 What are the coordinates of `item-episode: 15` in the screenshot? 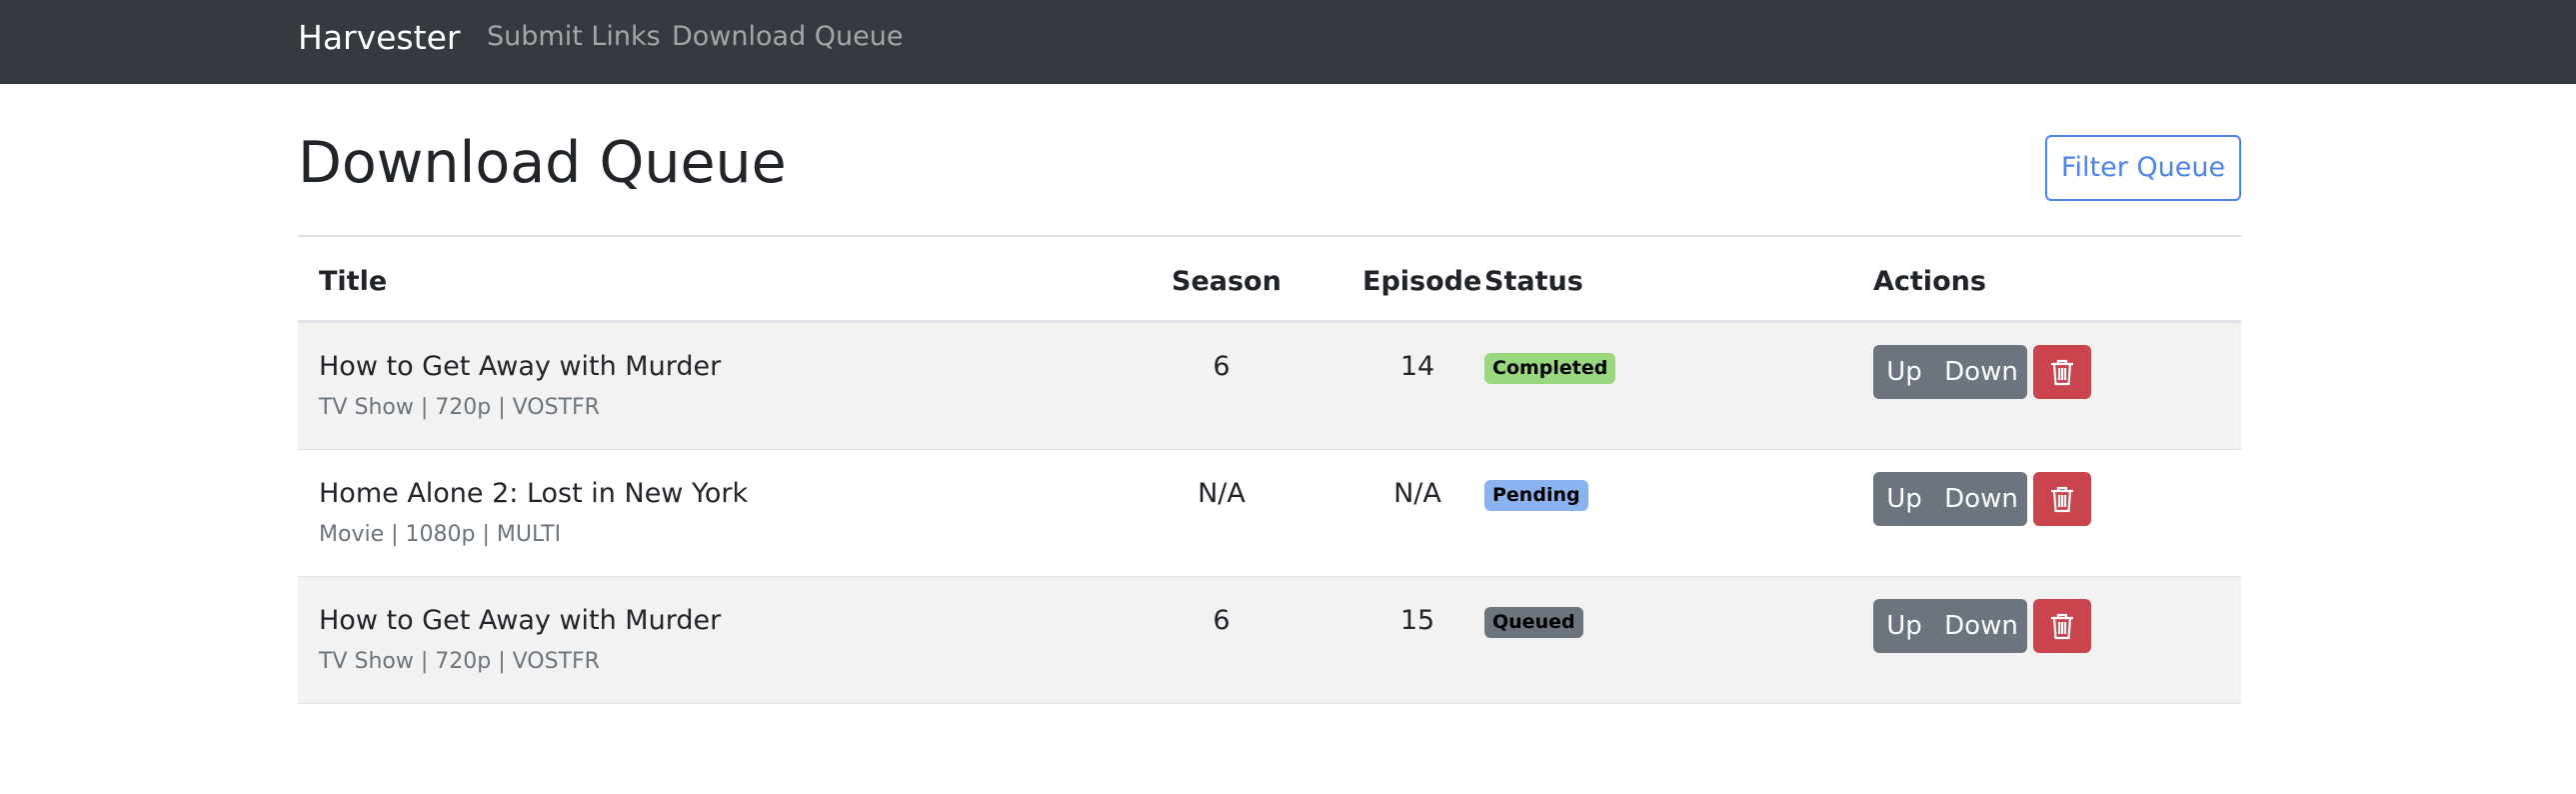 It's located at (1417, 620).